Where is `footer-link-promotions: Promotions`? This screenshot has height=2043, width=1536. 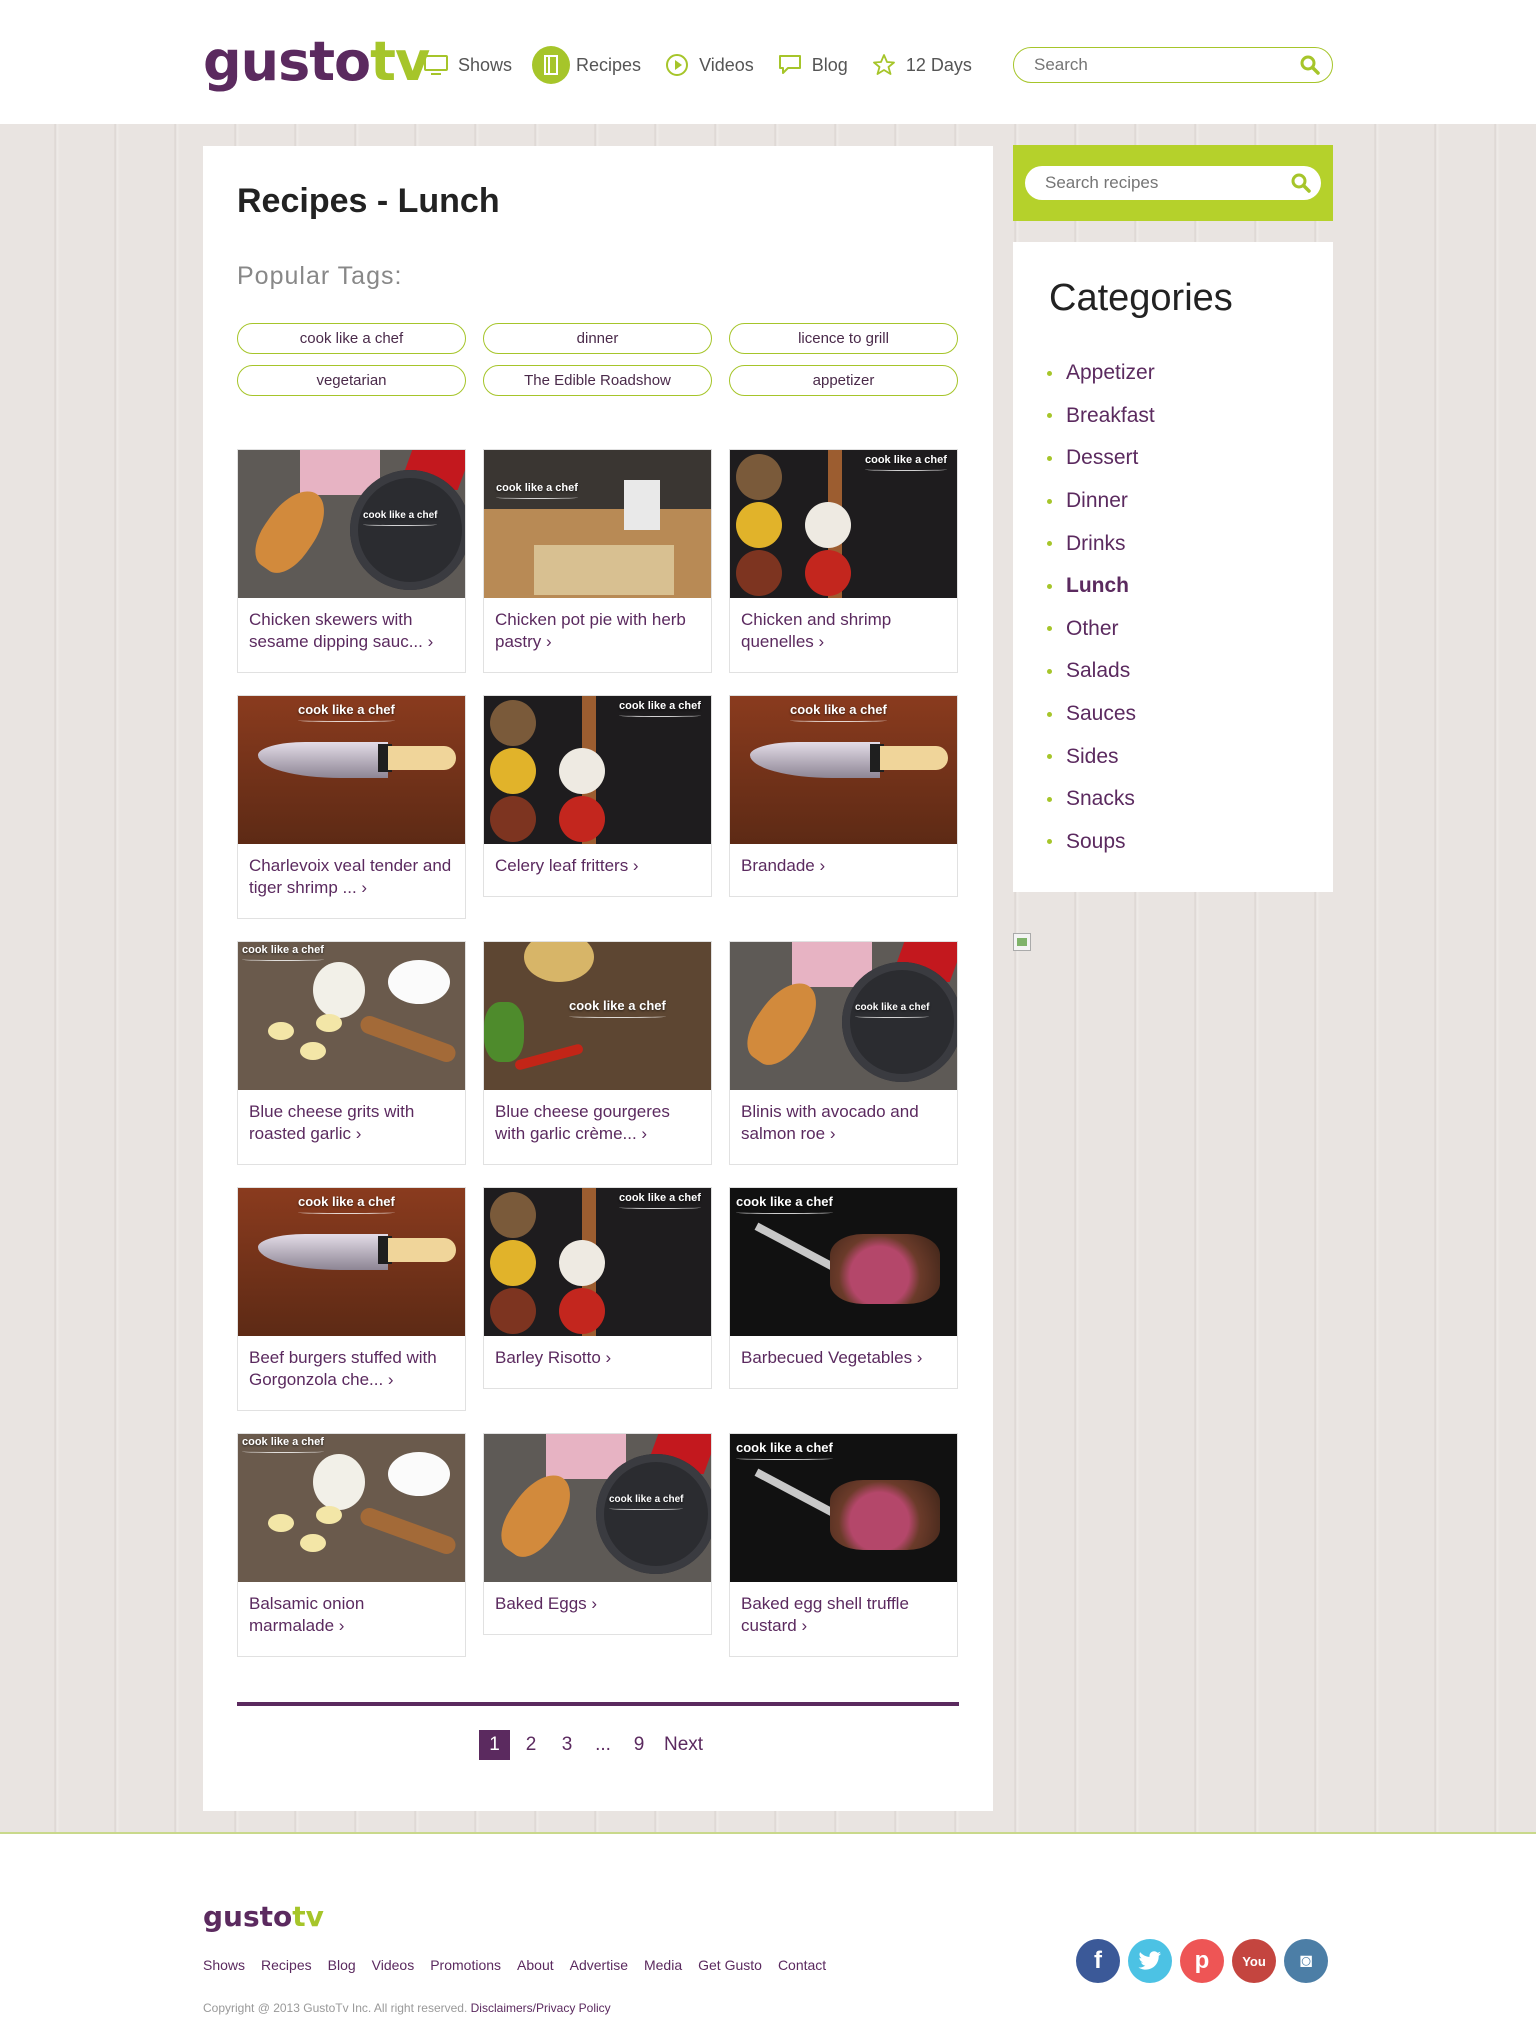
footer-link-promotions: Promotions is located at coordinates (465, 1965).